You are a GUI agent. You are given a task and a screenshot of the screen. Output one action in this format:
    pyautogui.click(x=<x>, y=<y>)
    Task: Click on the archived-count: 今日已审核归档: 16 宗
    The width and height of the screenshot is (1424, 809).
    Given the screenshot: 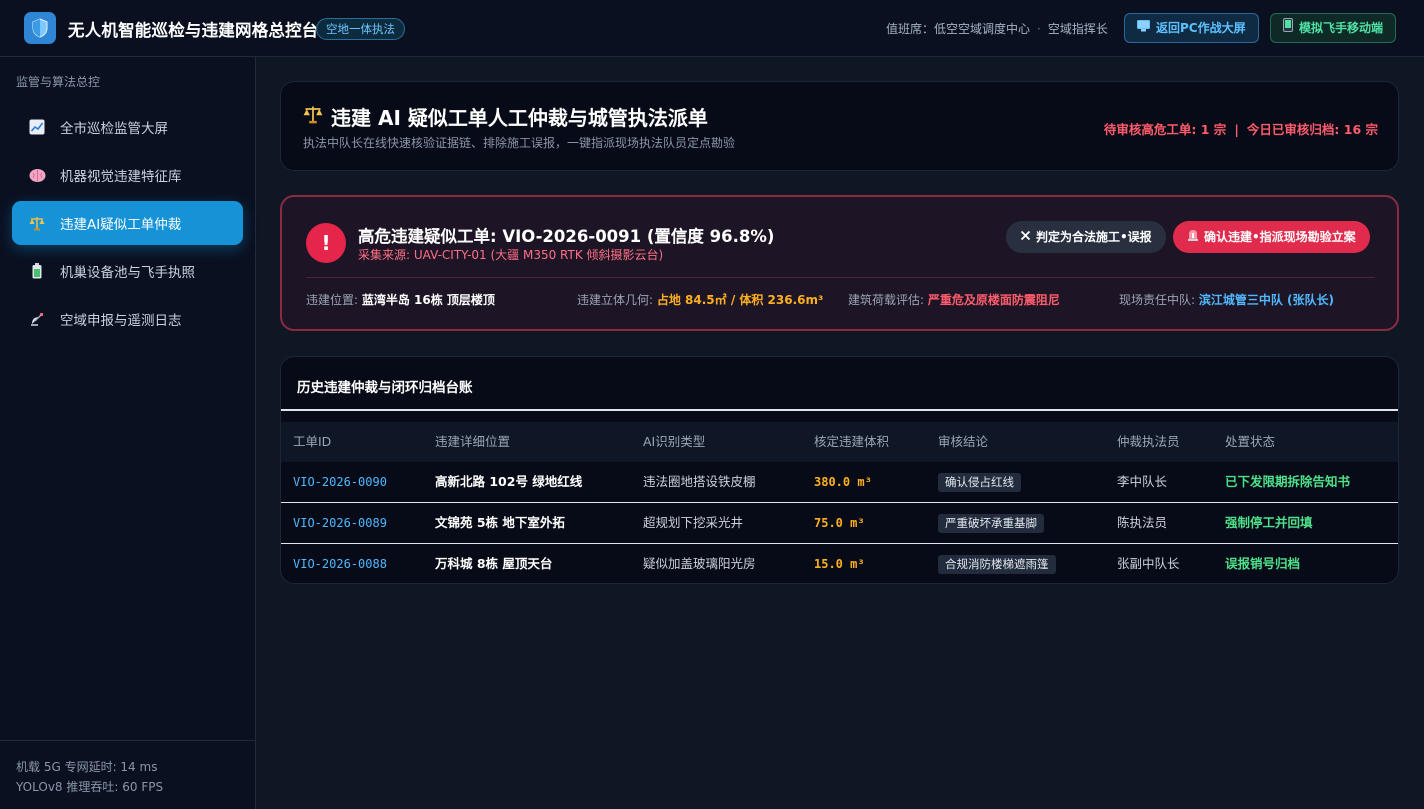 What is the action you would take?
    pyautogui.click(x=1312, y=129)
    